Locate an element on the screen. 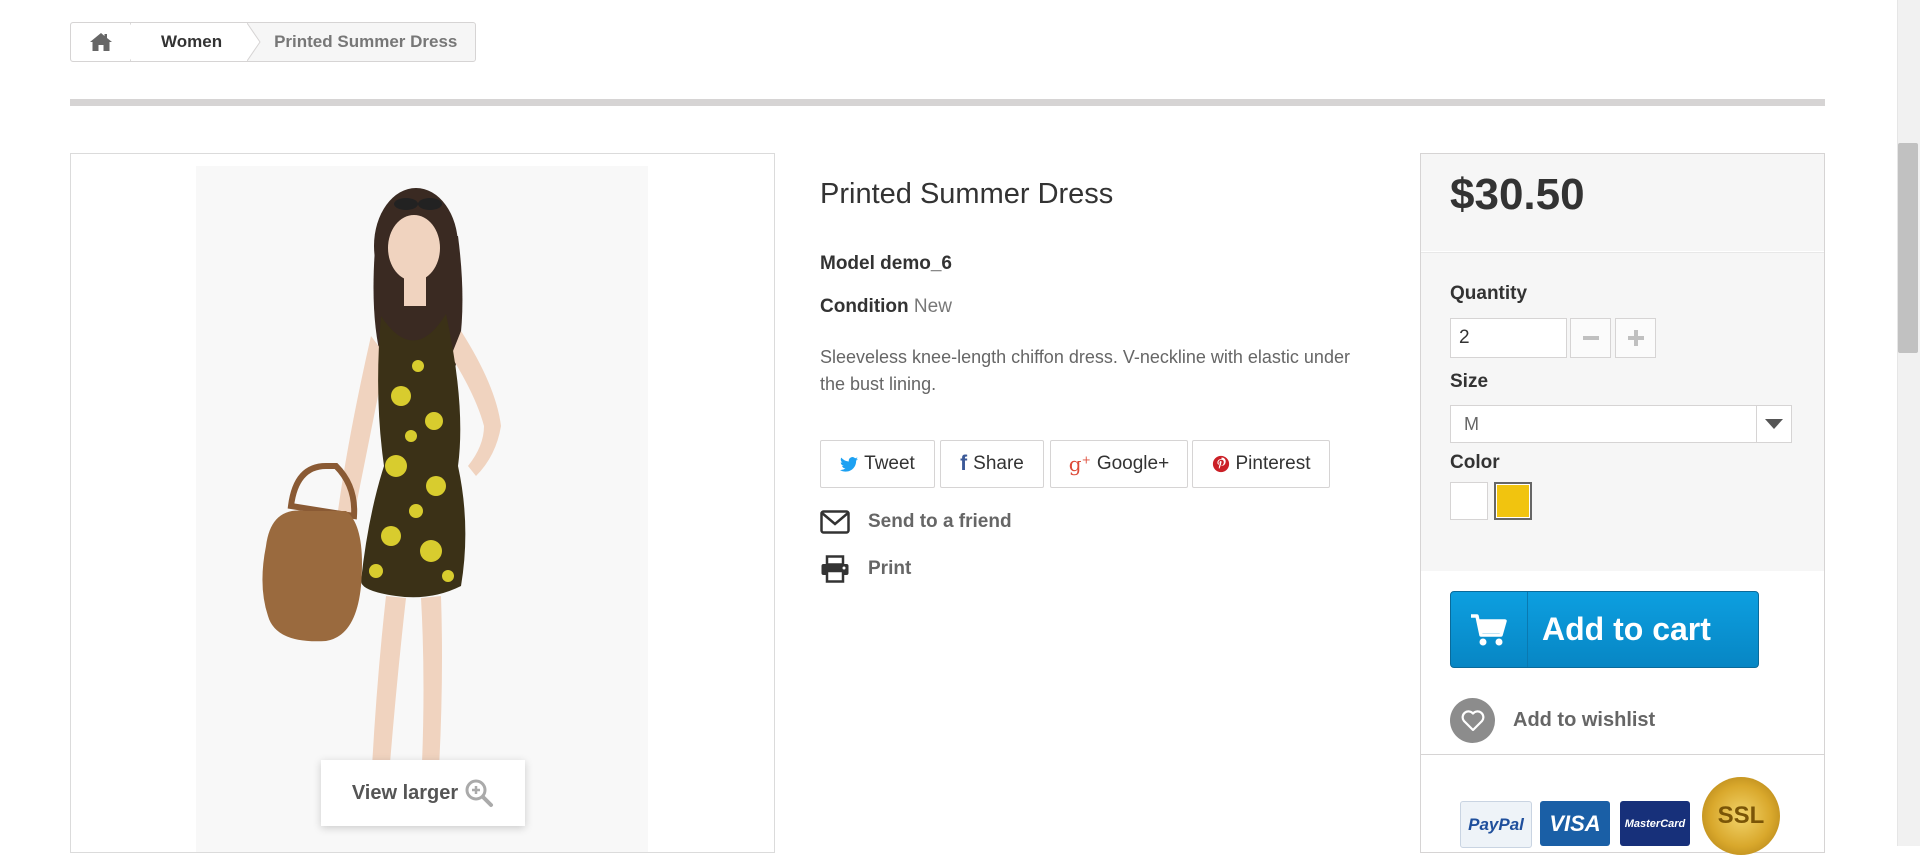 This screenshot has height=855, width=1920. size-label: Size is located at coordinates (1469, 381).